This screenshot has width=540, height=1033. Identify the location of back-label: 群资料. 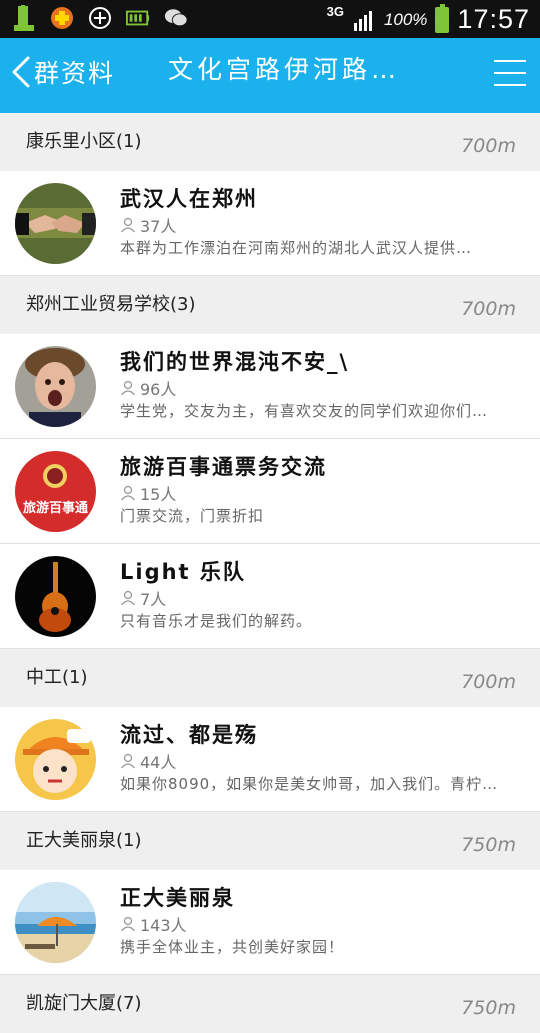
(75, 73).